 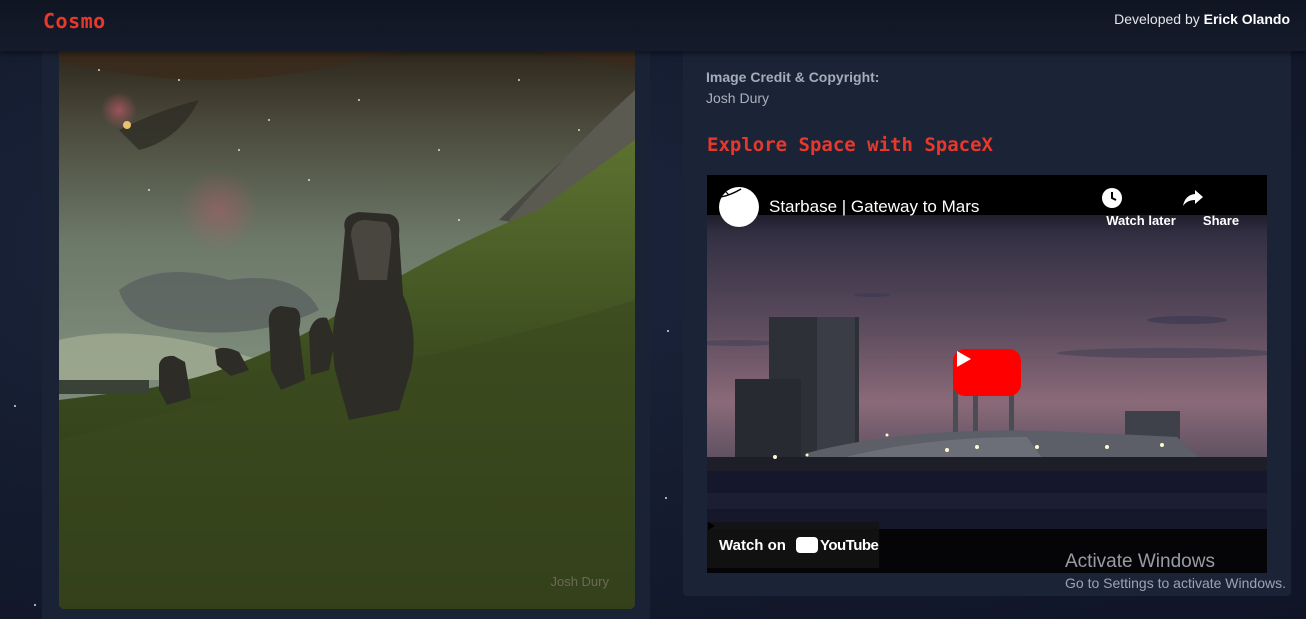 What do you see at coordinates (752, 545) in the screenshot?
I see `watch-on-label: Watch on` at bounding box center [752, 545].